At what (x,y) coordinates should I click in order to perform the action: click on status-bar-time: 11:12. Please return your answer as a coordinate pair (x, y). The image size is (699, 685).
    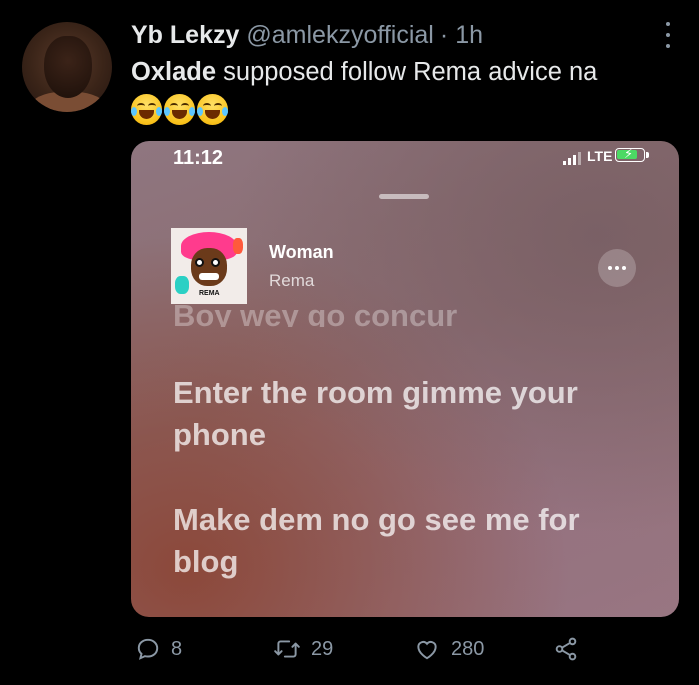
    Looking at the image, I should click on (198, 158).